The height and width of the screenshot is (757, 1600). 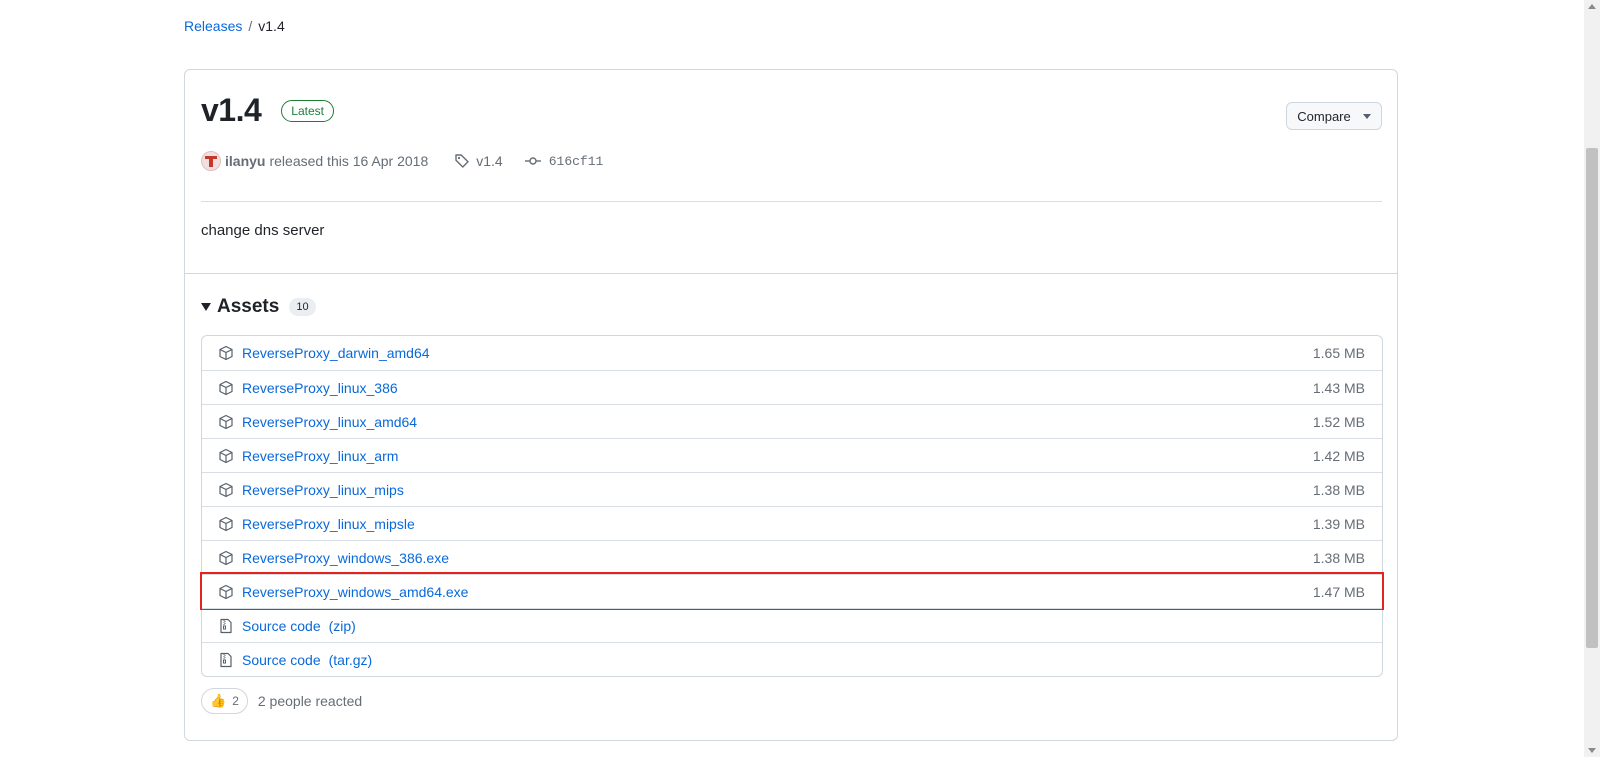 What do you see at coordinates (349, 161) in the screenshot?
I see `release-date: released this 16 Apr 2018` at bounding box center [349, 161].